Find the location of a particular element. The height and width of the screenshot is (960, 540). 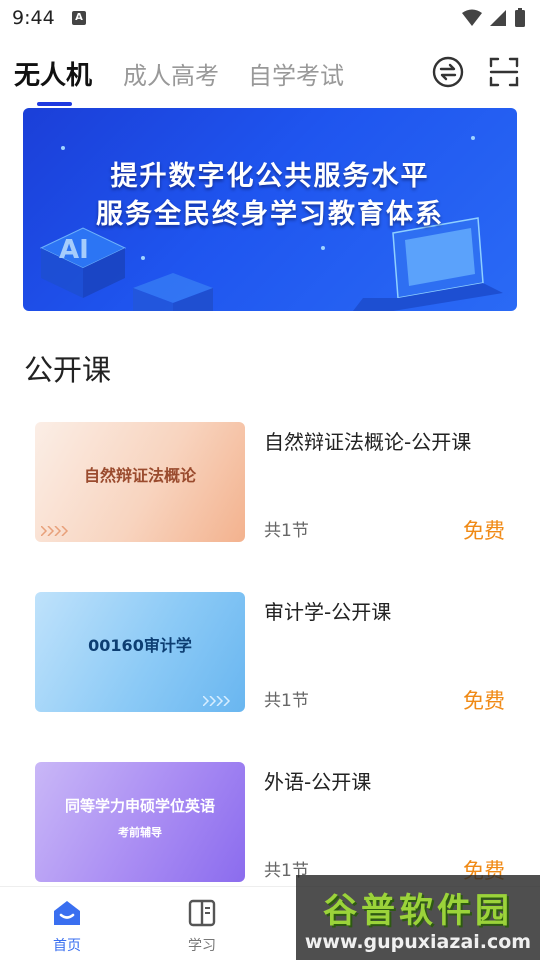

nav-label-home: 首页 is located at coordinates (67, 946).